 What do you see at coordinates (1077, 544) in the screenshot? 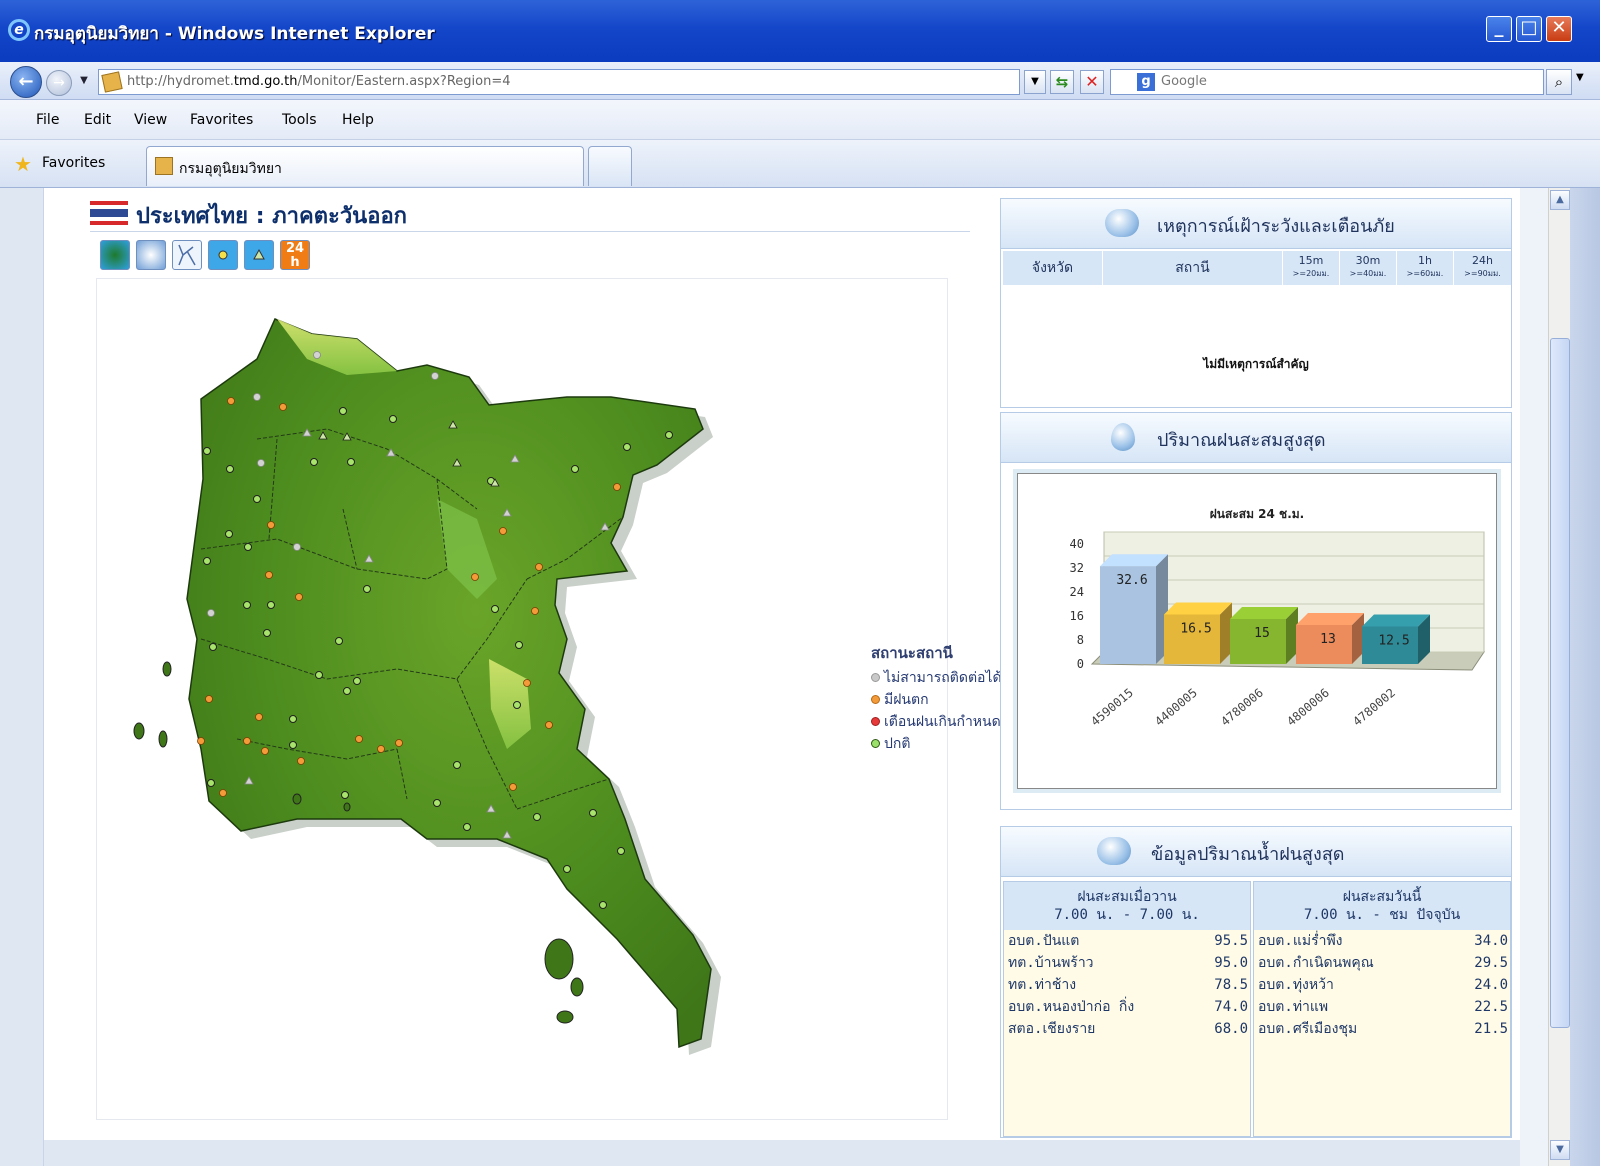
I see `y-tick-label: 40` at bounding box center [1077, 544].